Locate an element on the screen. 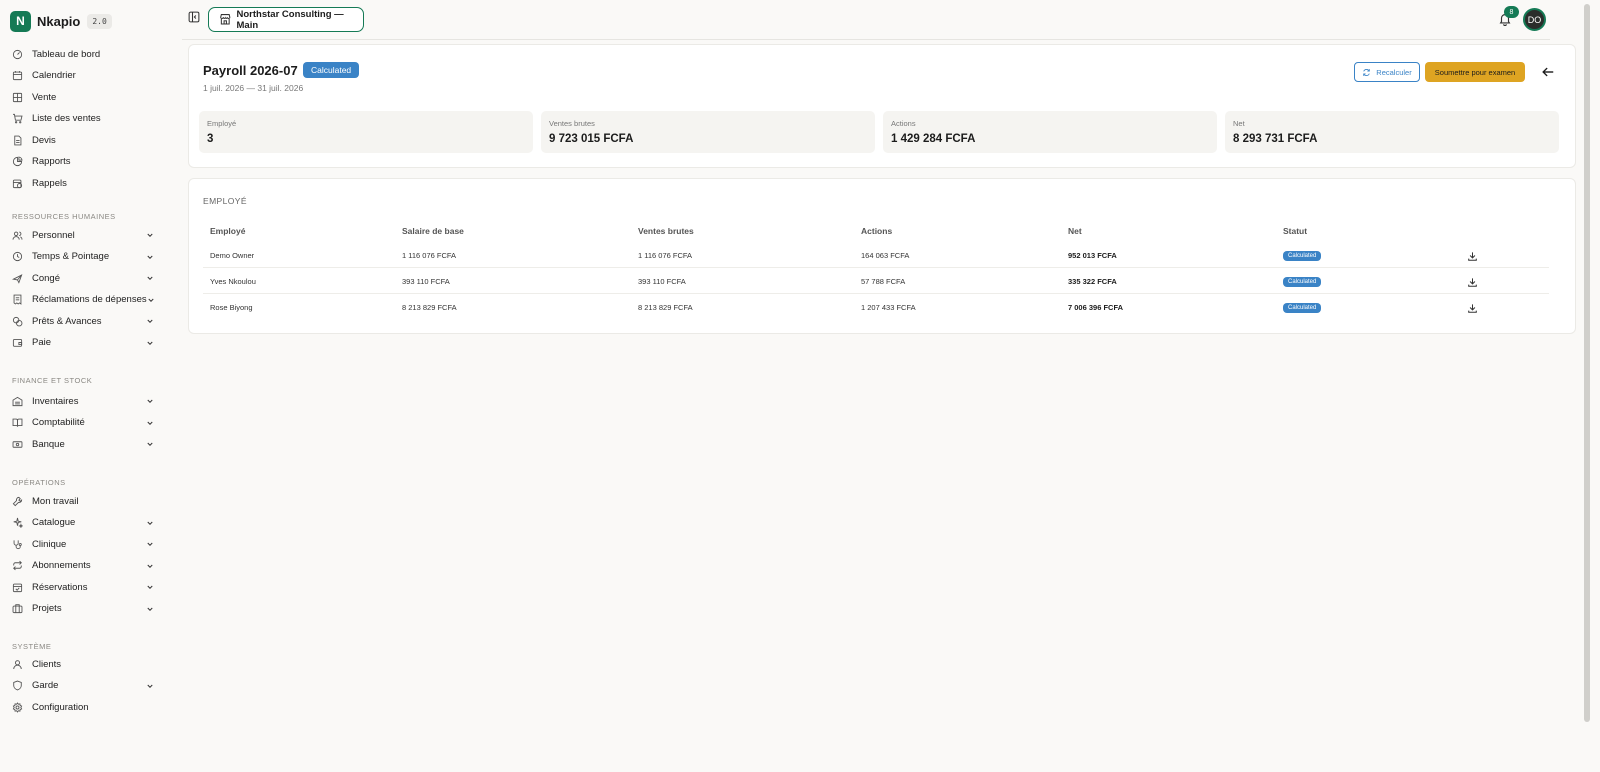 This screenshot has height=772, width=1600. arrow-left-icon is located at coordinates (1548, 72).